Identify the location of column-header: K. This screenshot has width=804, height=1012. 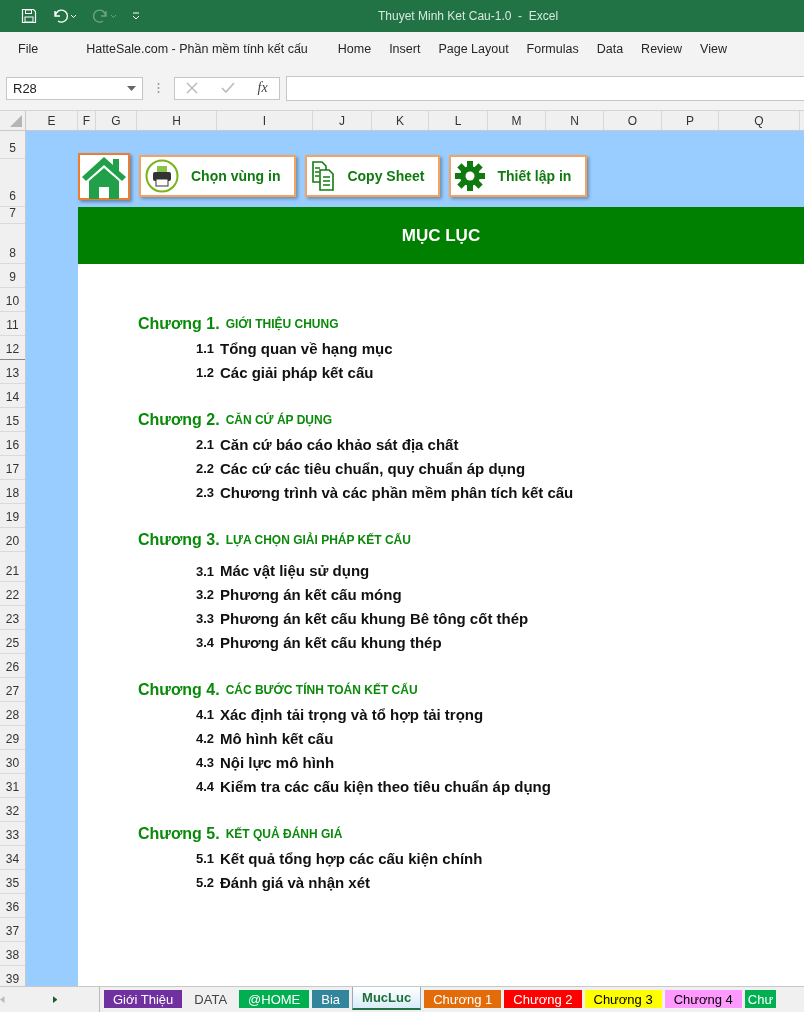
(400, 120).